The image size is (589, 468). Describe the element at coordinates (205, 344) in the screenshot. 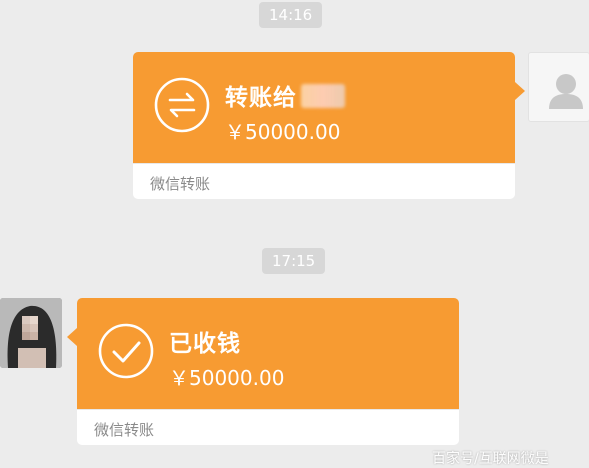

I see `received-title: 已收钱` at that location.